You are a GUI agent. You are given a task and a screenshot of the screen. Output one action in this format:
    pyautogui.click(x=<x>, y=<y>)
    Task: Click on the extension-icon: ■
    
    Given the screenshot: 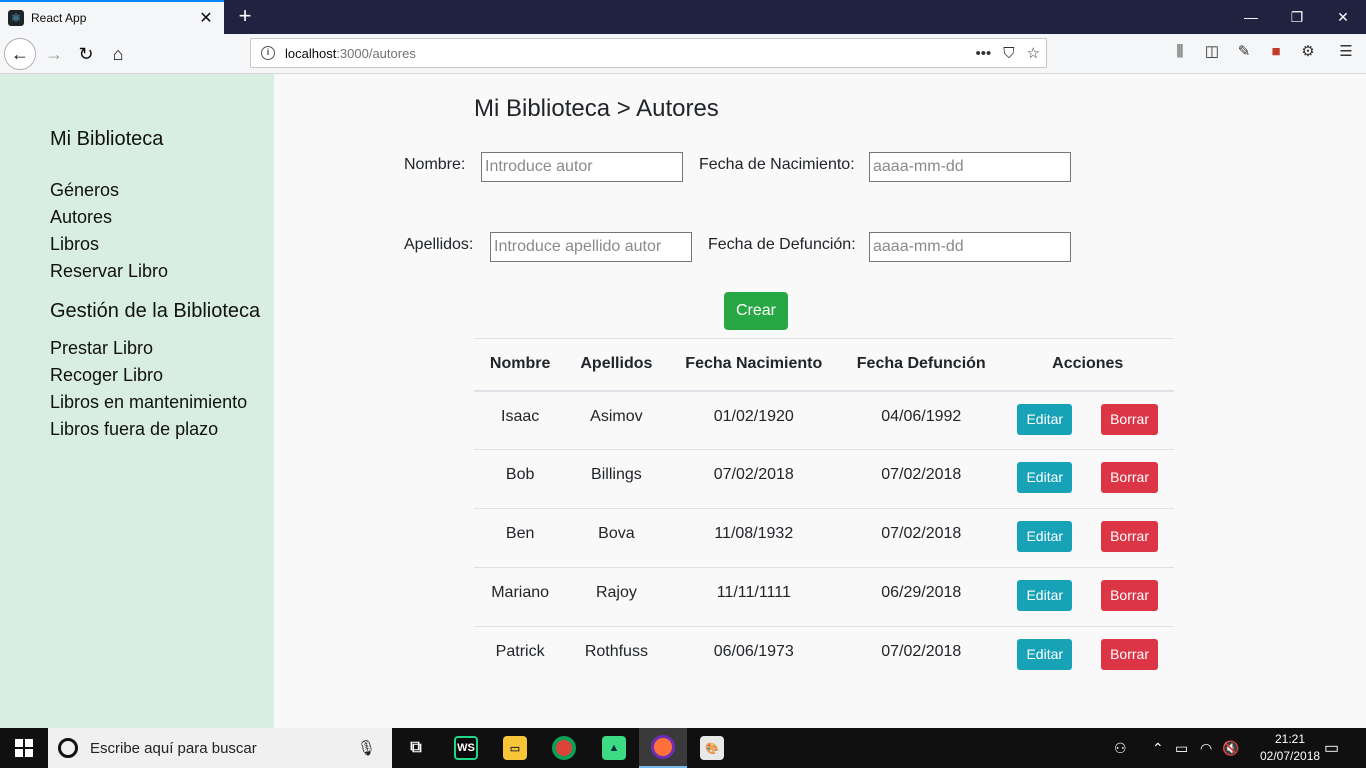 What is the action you would take?
    pyautogui.click(x=1276, y=52)
    